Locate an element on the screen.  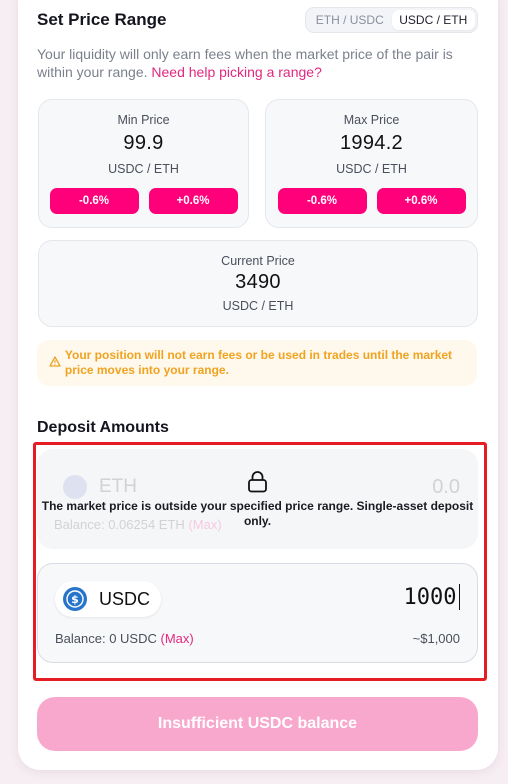
text-caret is located at coordinates (459, 597).